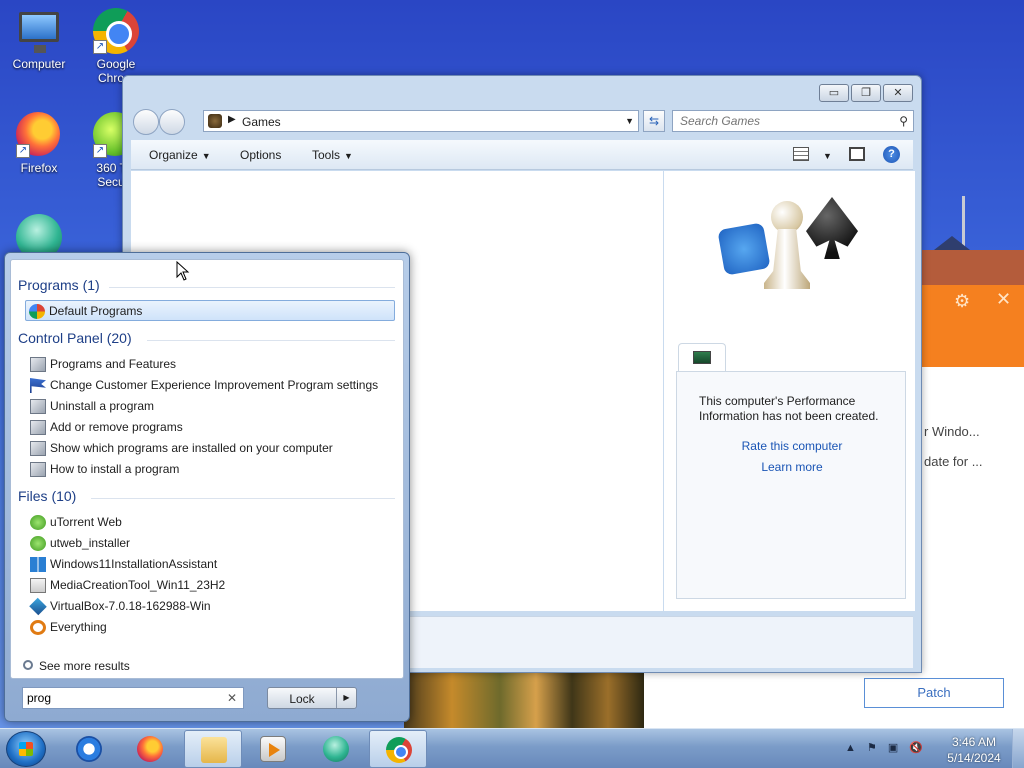 The width and height of the screenshot is (1024, 768). Describe the element at coordinates (792, 467) in the screenshot. I see `learn-more-link: Learn more` at that location.